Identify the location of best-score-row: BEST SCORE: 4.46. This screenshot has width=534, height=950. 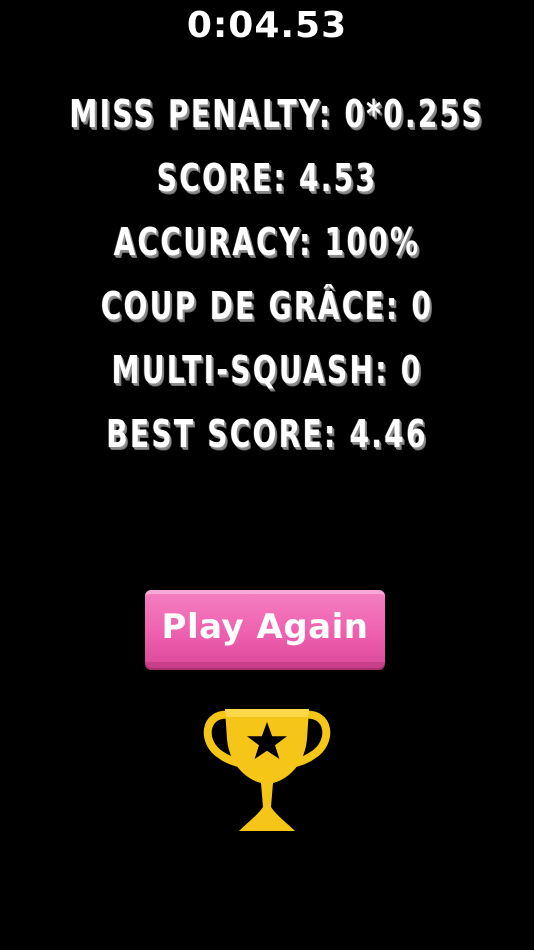
(266, 438).